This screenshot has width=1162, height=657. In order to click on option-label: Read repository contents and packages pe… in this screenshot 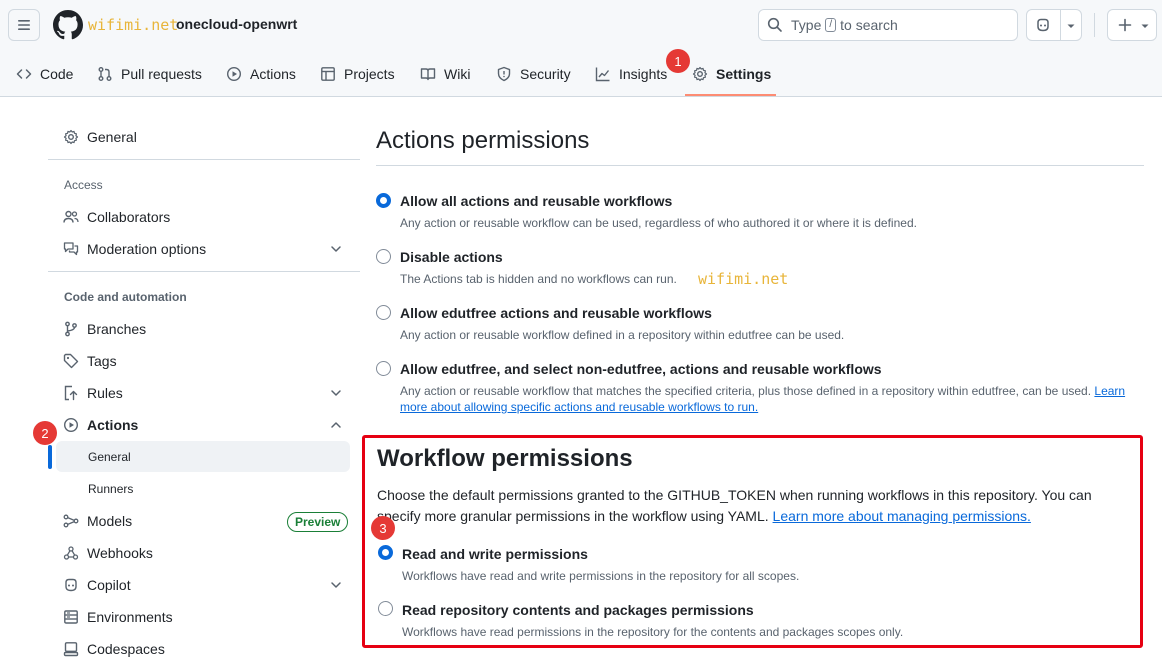, I will do `click(578, 610)`.